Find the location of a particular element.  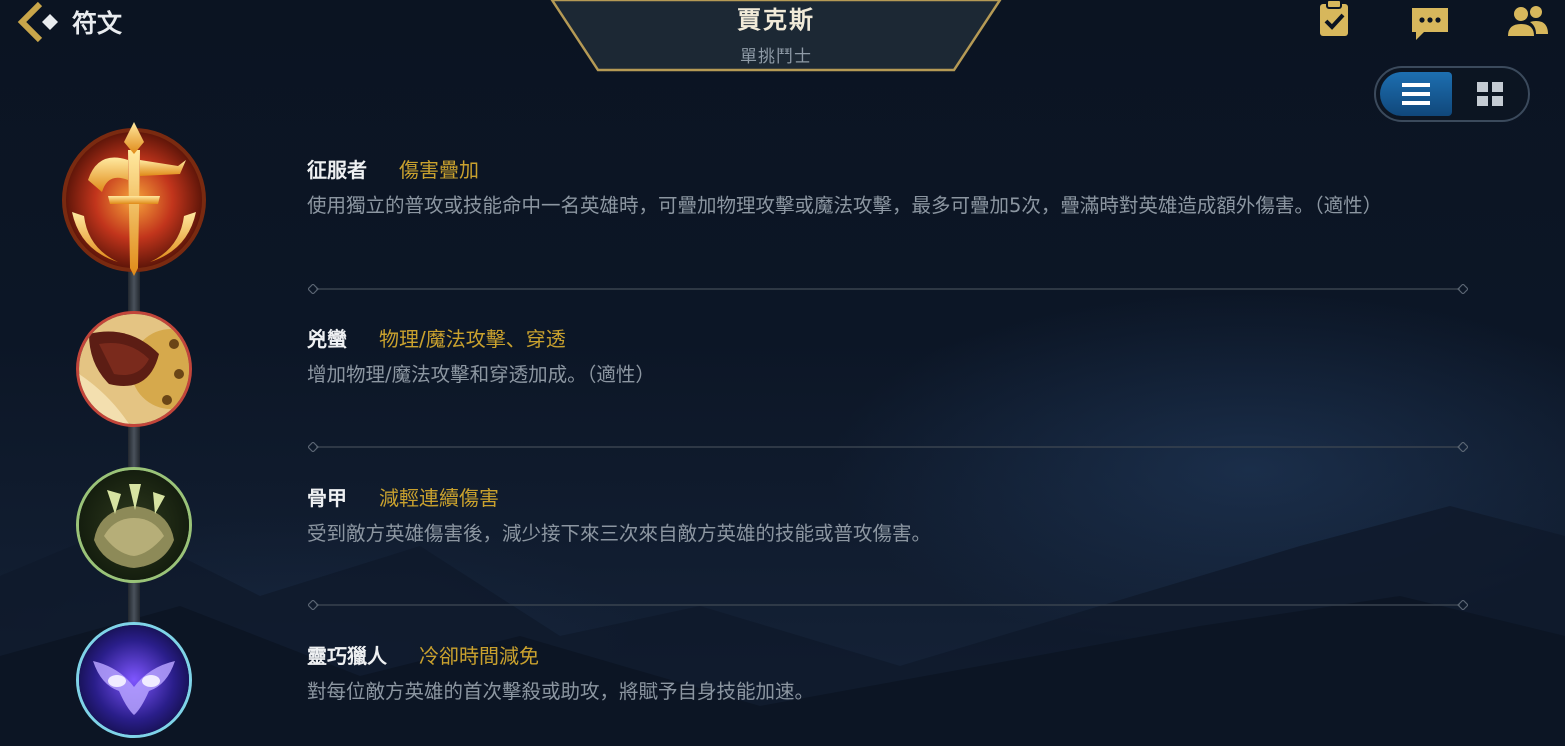

rune-tag: 減輕連續傷害 is located at coordinates (439, 498).